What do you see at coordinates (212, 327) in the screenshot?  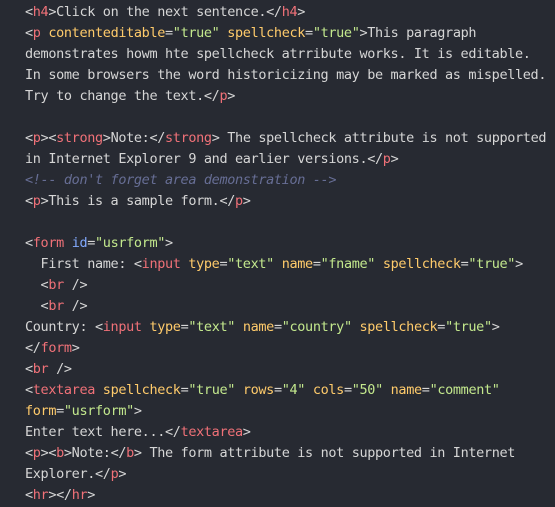 I see `string-value-token: "text"` at bounding box center [212, 327].